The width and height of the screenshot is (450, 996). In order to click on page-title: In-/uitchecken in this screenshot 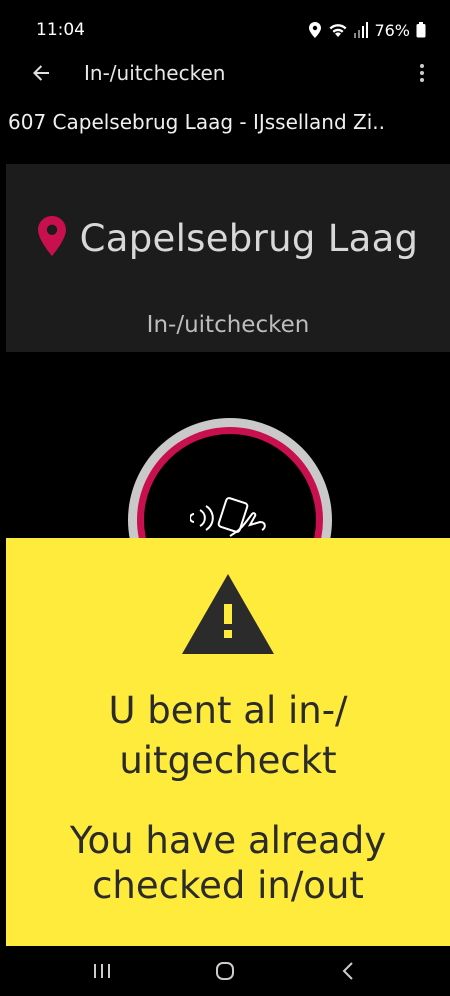, I will do `click(155, 73)`.